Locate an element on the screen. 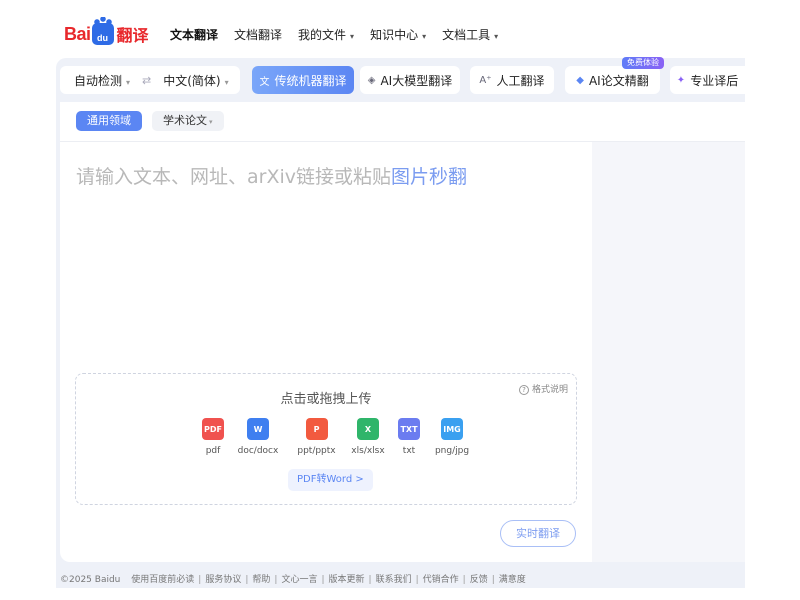  mode-human-translate-label: 人工翻译 is located at coordinates (520, 80).